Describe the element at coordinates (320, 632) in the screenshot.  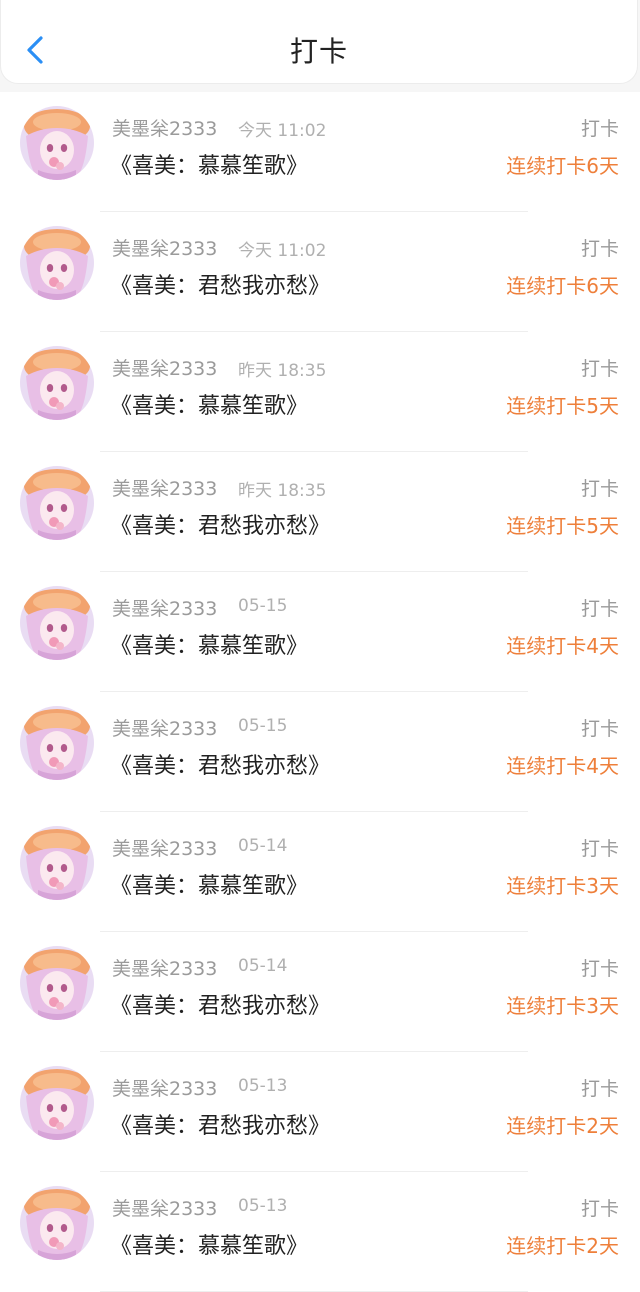
I see `checkin-item: 美墨枀2333 05-15 《喜美：慕慕笙歌》 打卡 连续打卡4天` at that location.